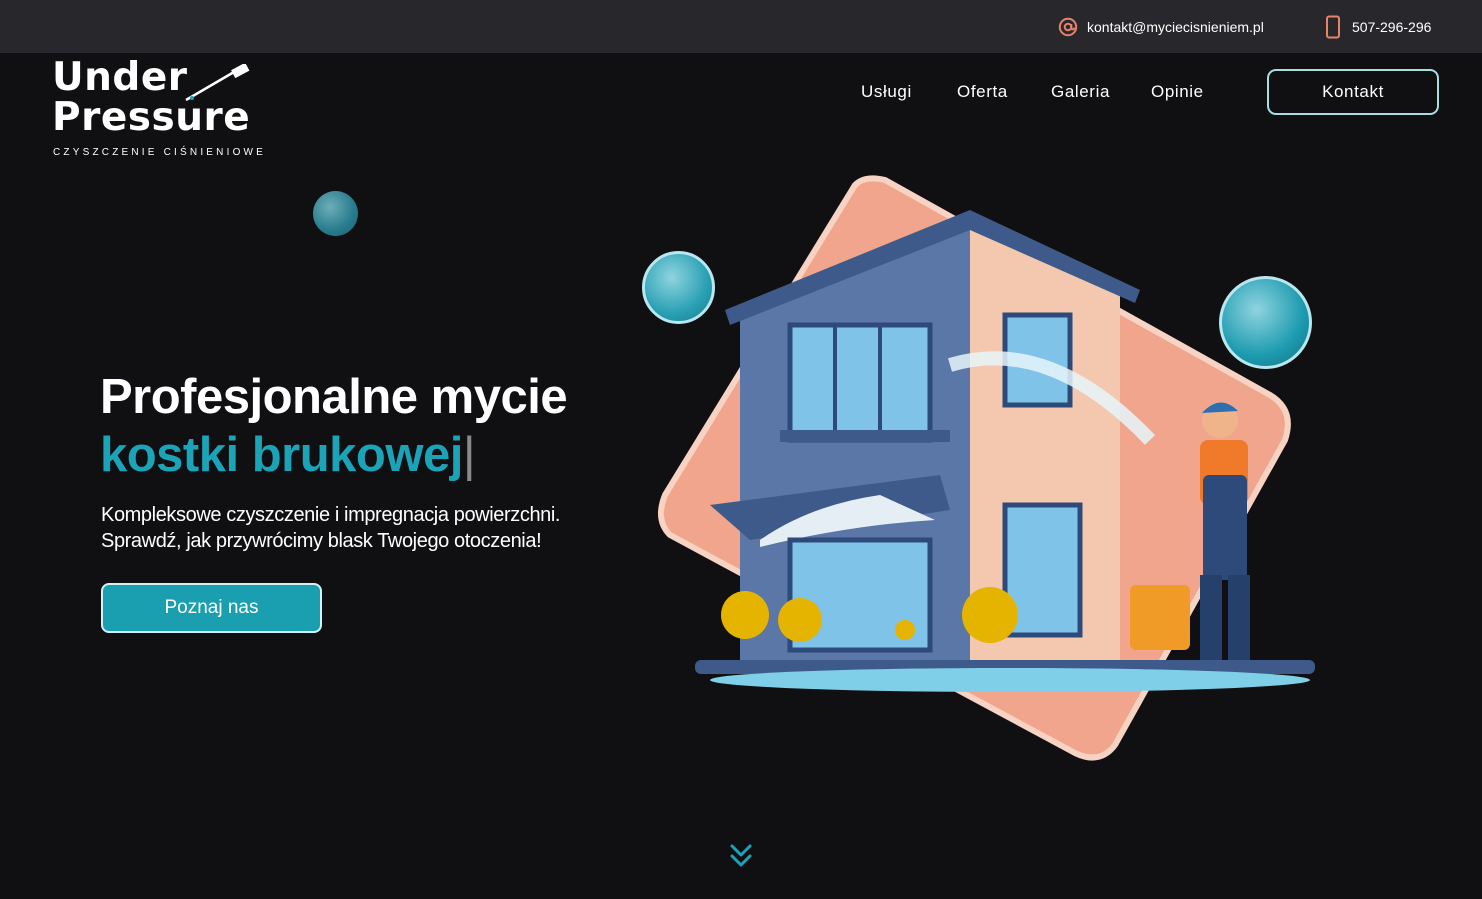 Image resolution: width=1482 pixels, height=899 pixels. I want to click on logo-tagline: CZYSZCZENIE CIŚNIENIOWE, so click(160, 152).